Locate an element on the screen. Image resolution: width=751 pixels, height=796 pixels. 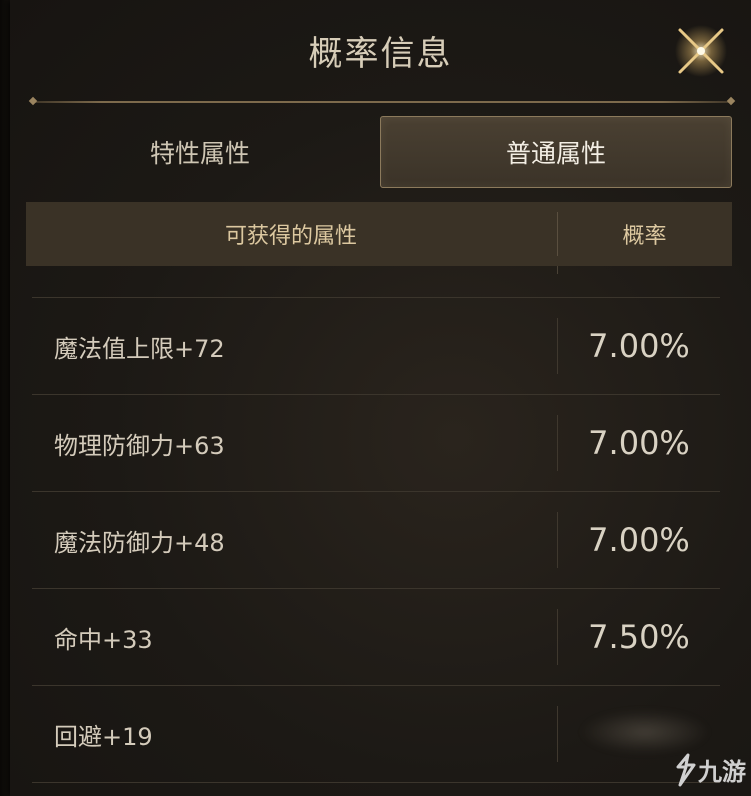
header-attribute: 可获得的属性 is located at coordinates (290, 236).